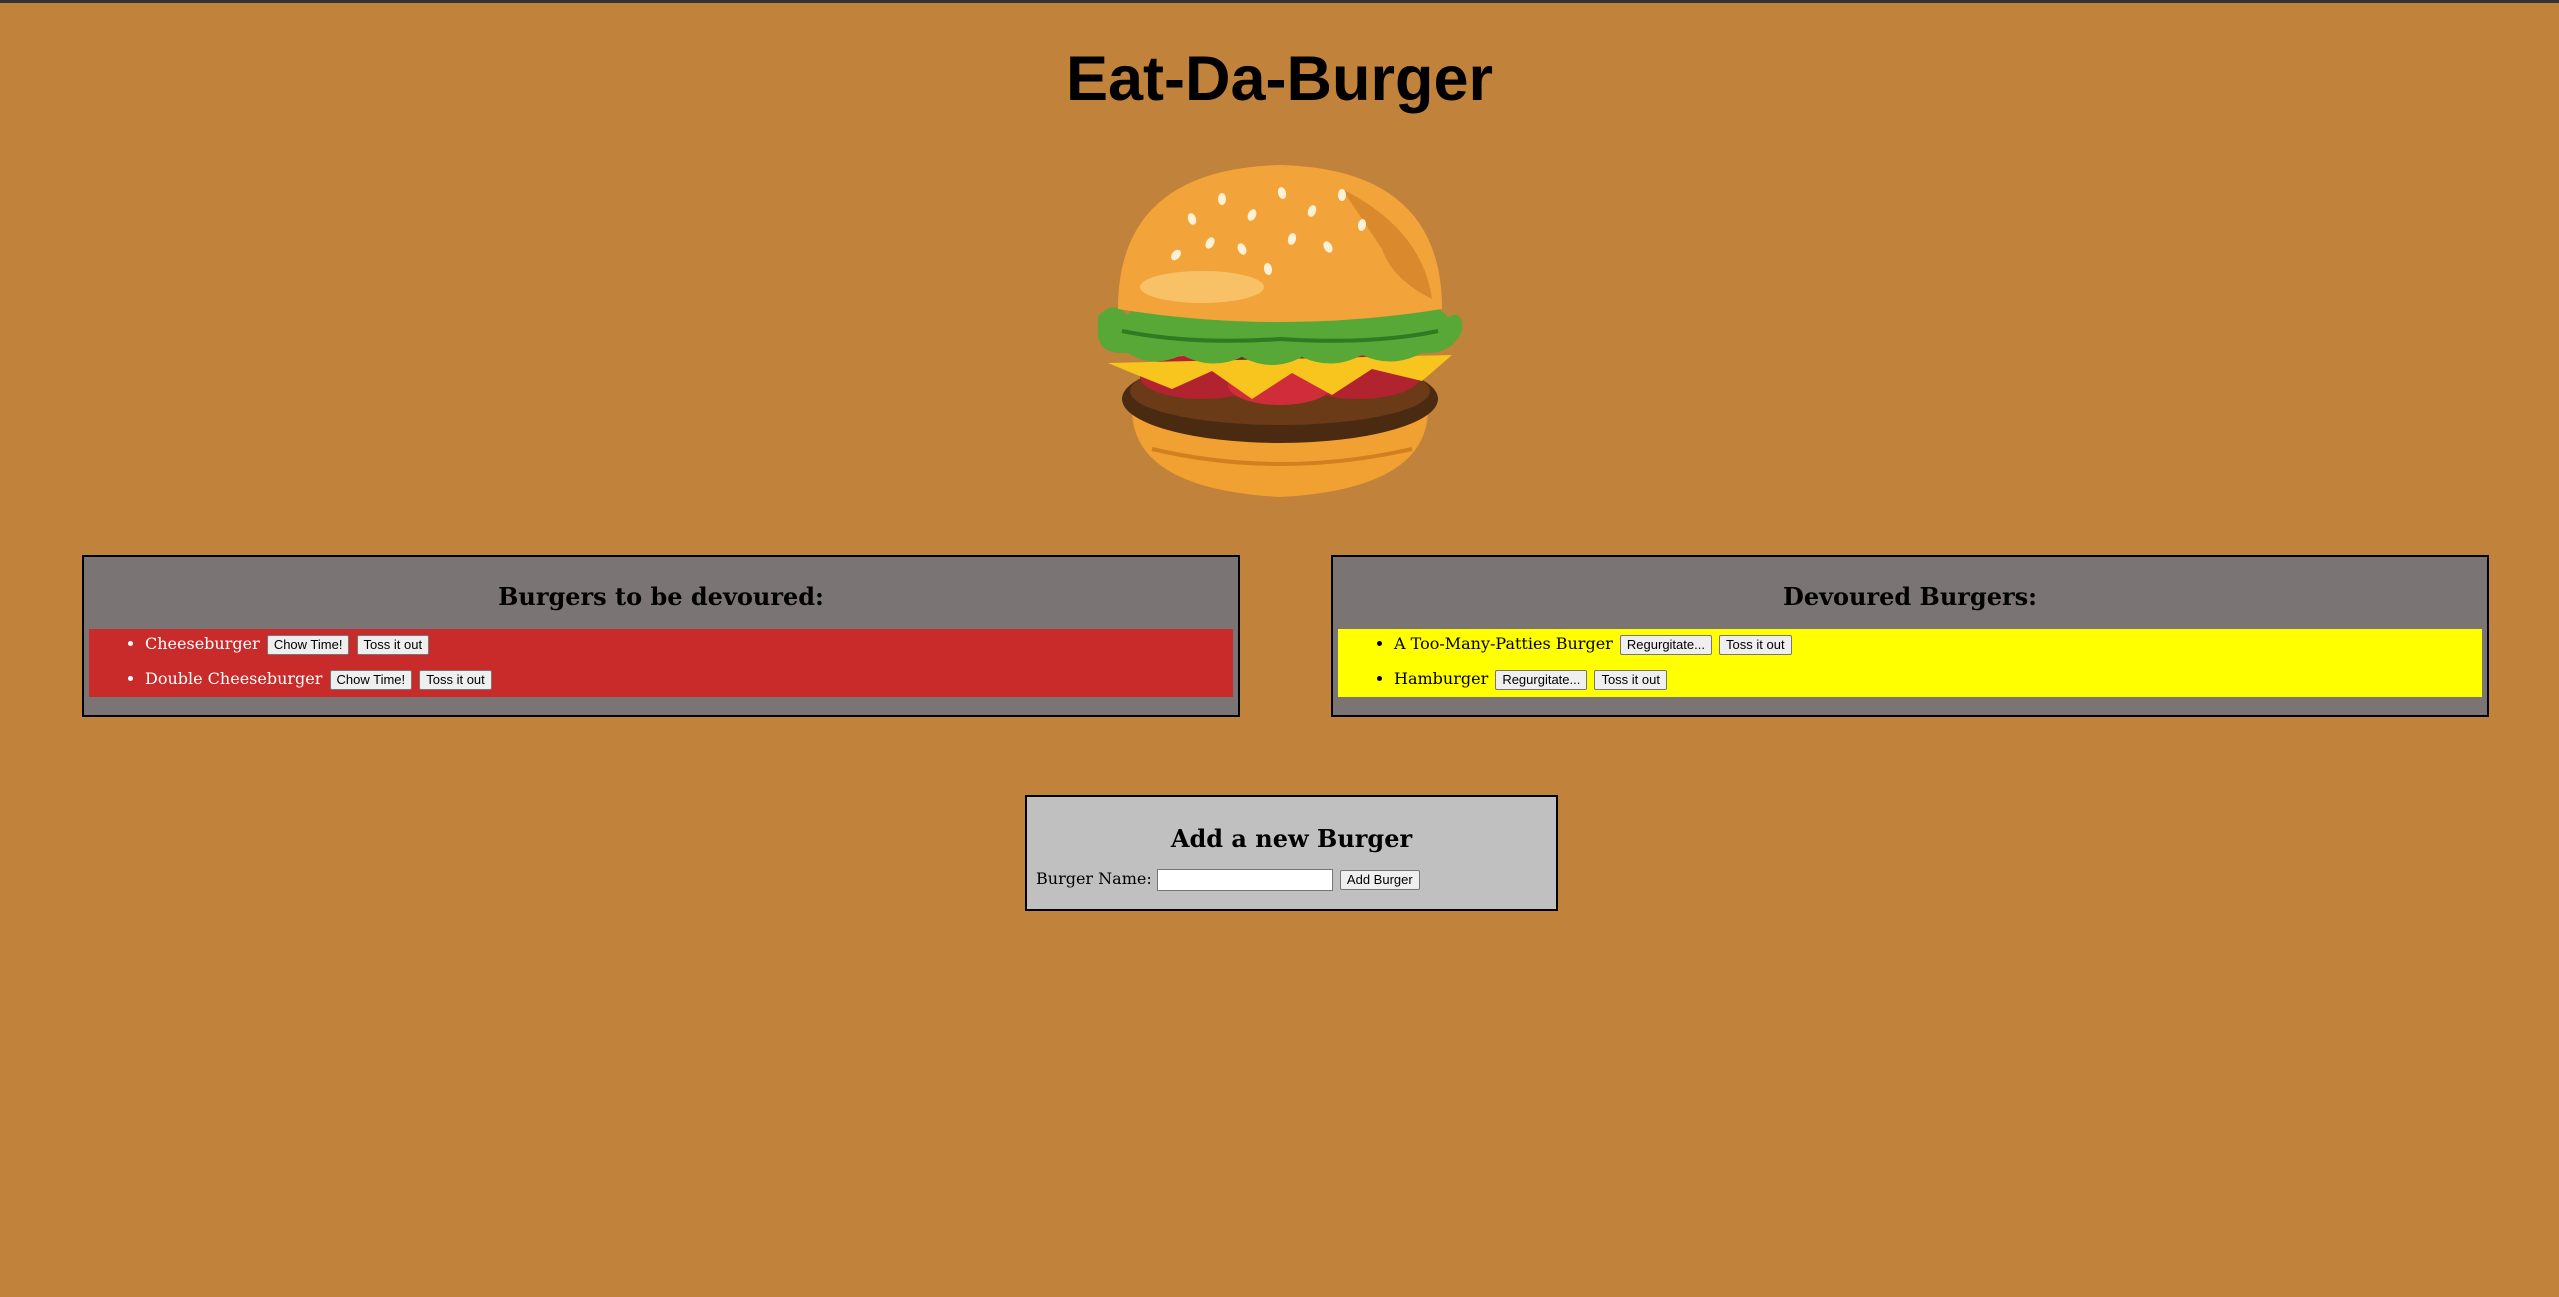 This screenshot has height=1297, width=2559. What do you see at coordinates (1441, 678) in the screenshot?
I see `burger-name: Hamburger` at bounding box center [1441, 678].